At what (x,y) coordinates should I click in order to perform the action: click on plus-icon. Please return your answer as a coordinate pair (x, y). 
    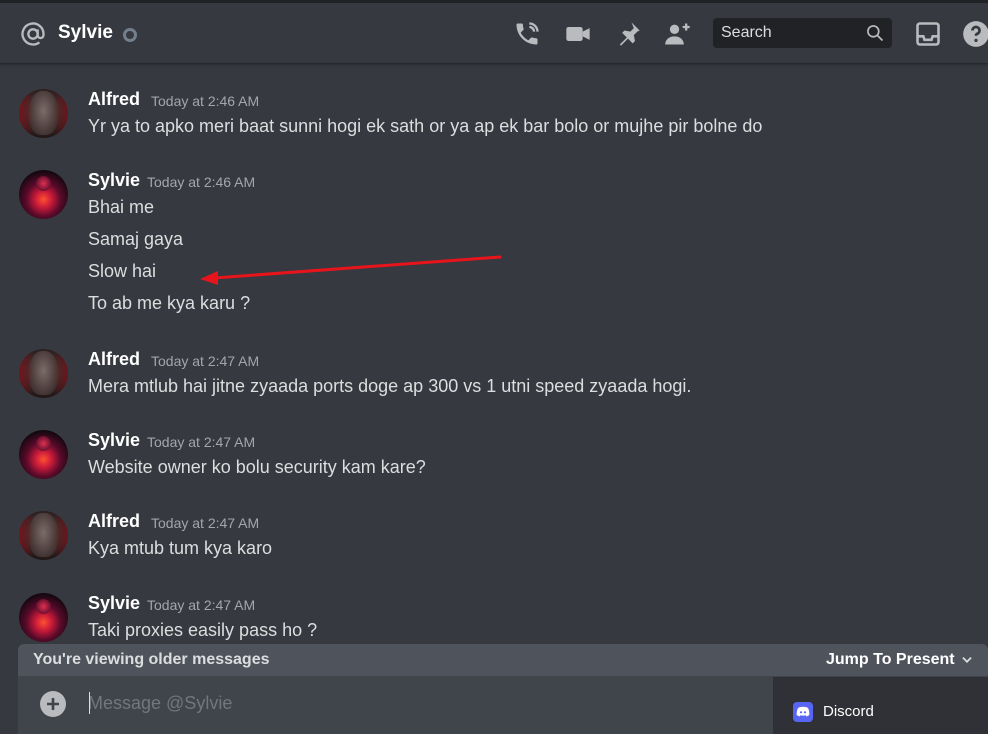
    Looking at the image, I should click on (53, 704).